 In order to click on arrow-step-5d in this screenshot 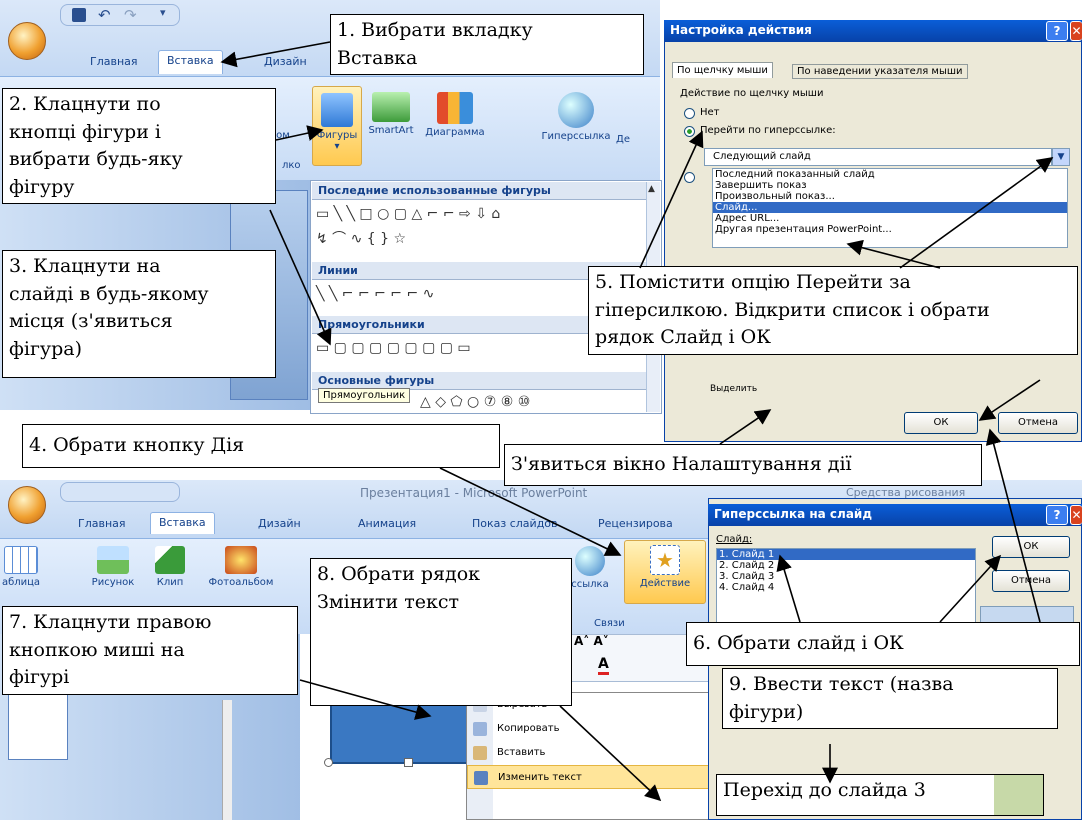, I will do `click(1009, 400)`.